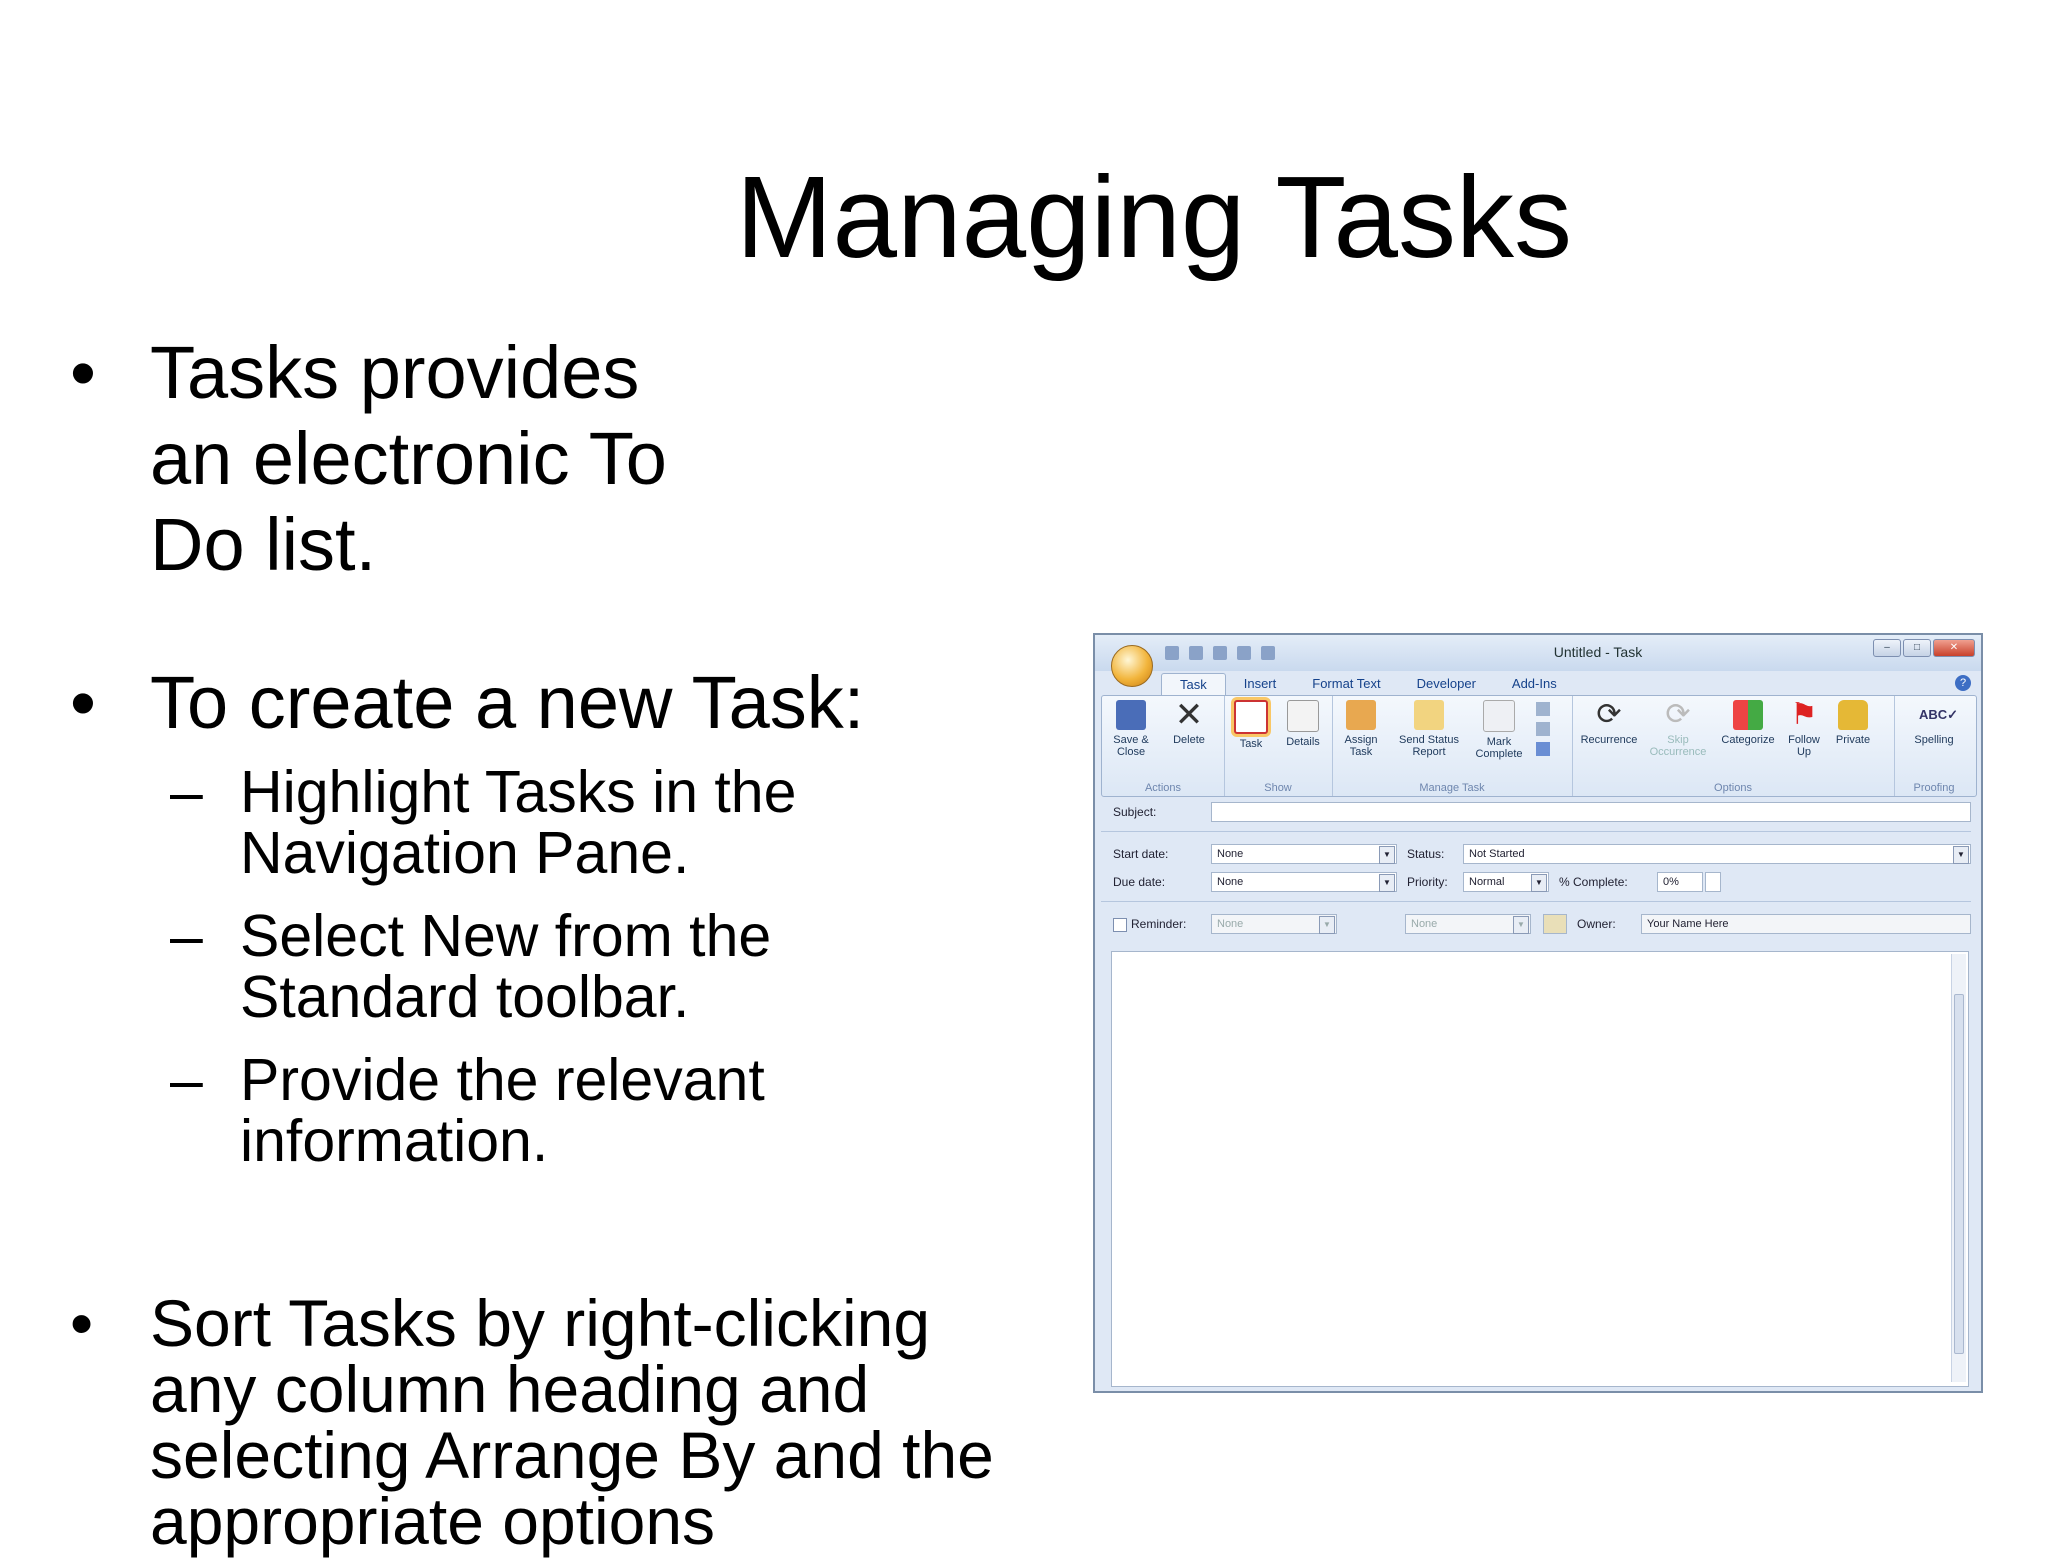 This screenshot has width=2048, height=1558. I want to click on skip-occurrence-icon: ⟳, so click(1678, 714).